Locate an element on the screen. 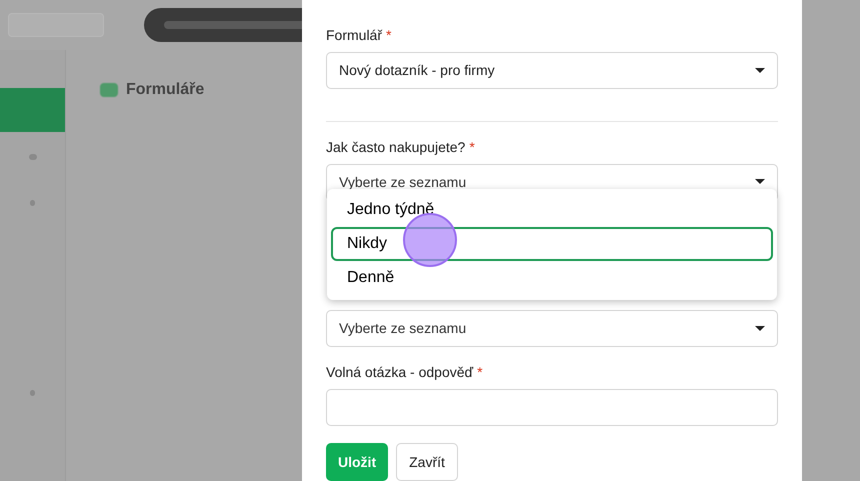 The height and width of the screenshot is (481, 860). close-button: Zavřít is located at coordinates (427, 462).